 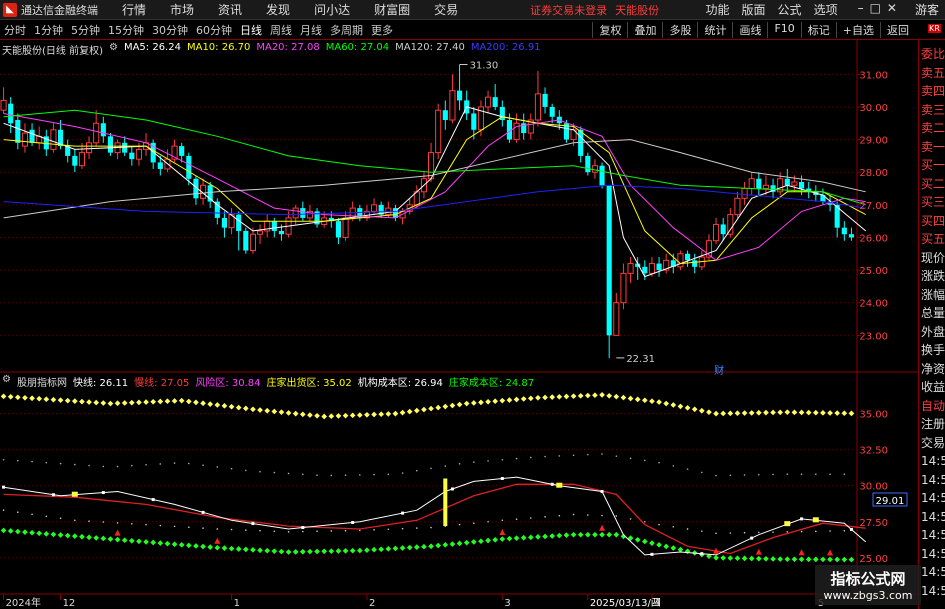 What do you see at coordinates (714, 30) in the screenshot?
I see `stats-button: 统计` at bounding box center [714, 30].